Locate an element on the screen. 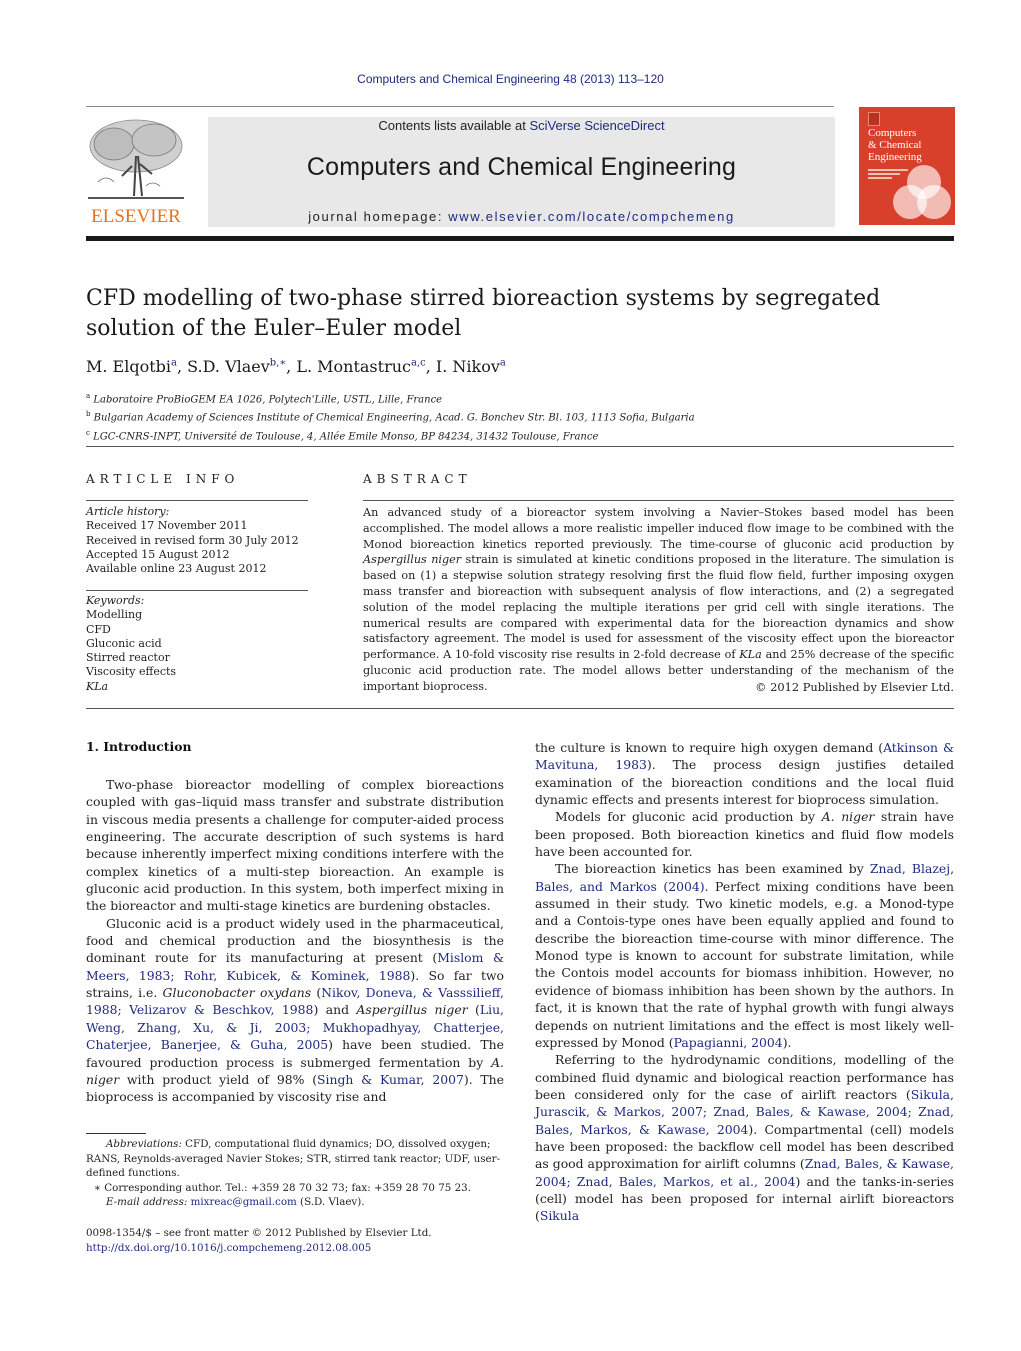 This screenshot has width=1021, height=1351. article-info-rule is located at coordinates (197, 500).